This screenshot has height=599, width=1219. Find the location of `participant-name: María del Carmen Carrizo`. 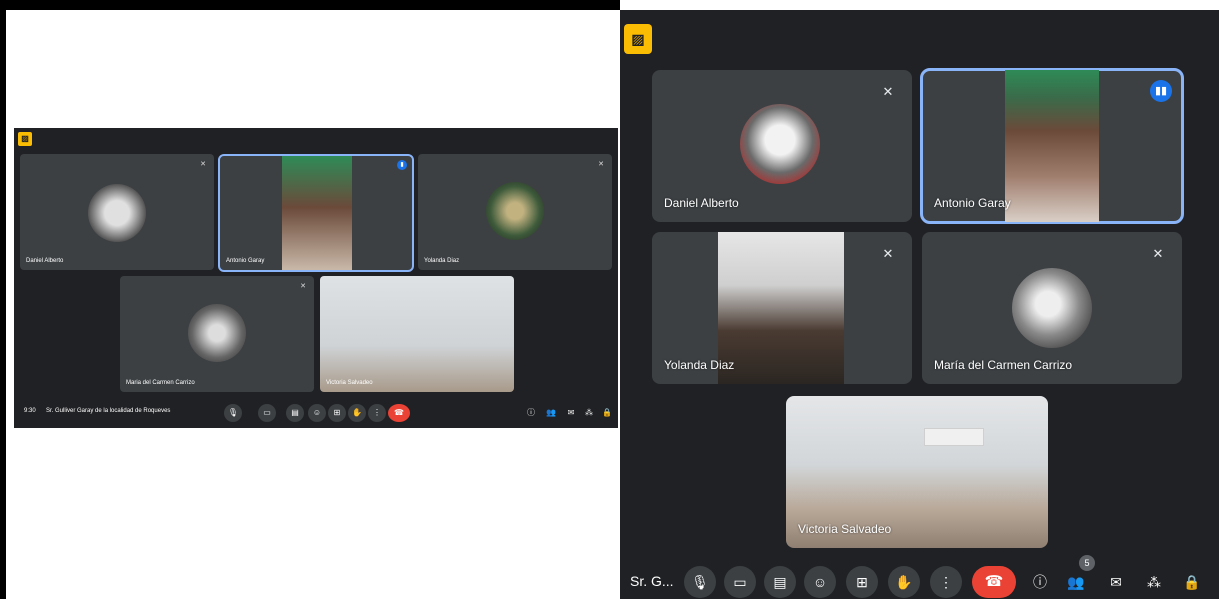

participant-name: María del Carmen Carrizo is located at coordinates (1003, 365).